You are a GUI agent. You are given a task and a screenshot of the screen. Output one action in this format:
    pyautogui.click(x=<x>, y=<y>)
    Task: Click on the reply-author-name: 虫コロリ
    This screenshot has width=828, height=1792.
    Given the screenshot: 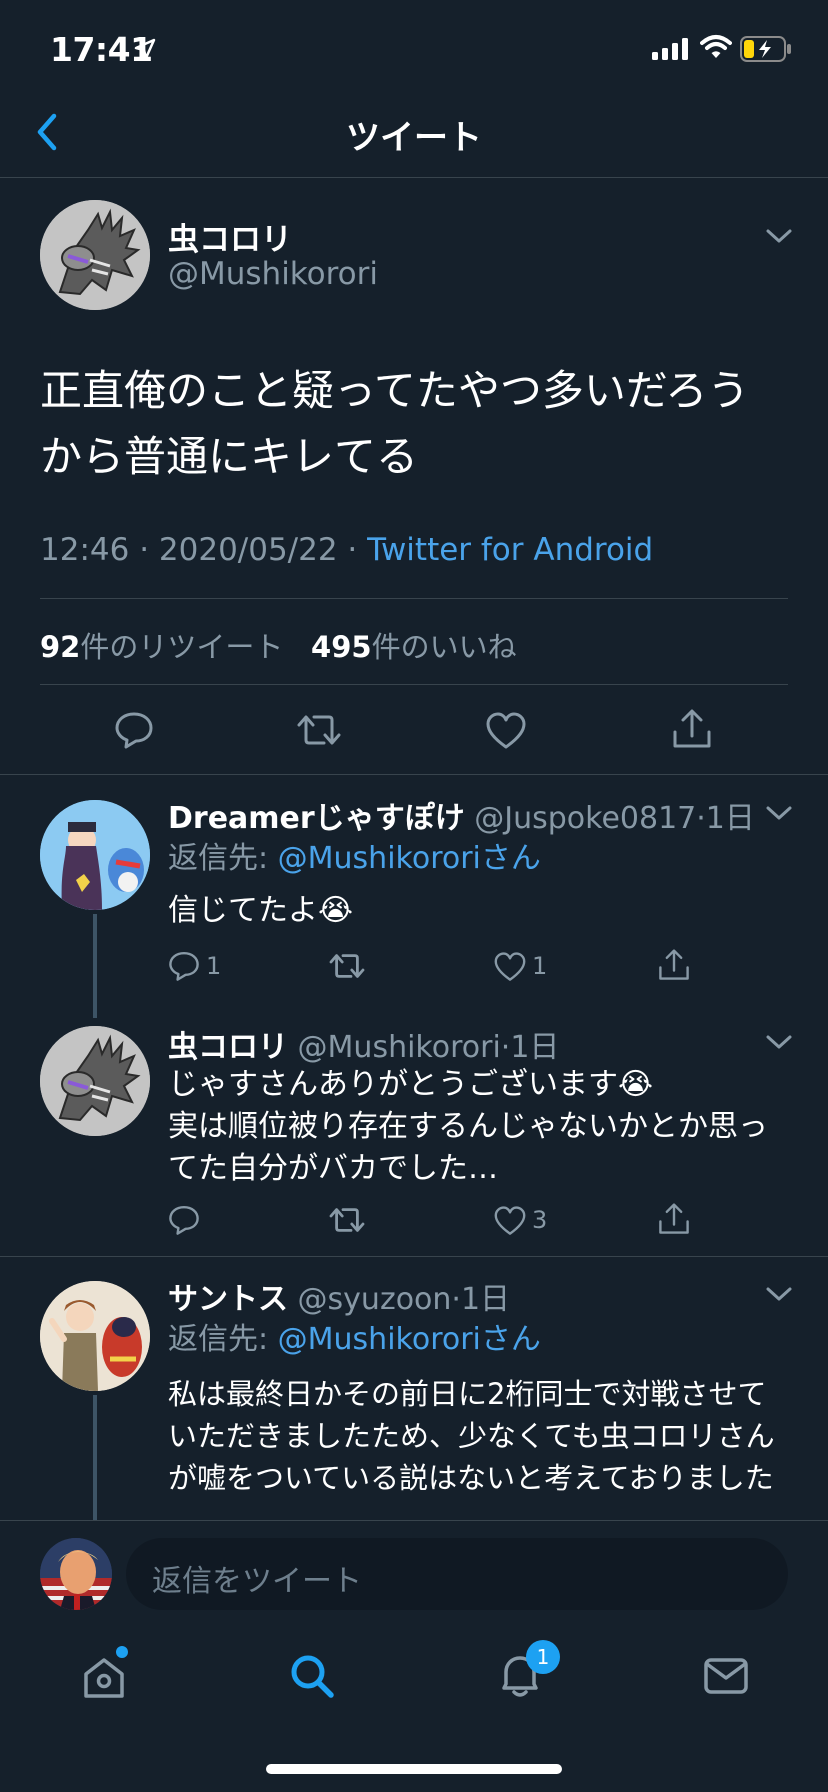 What is the action you would take?
    pyautogui.click(x=228, y=1047)
    